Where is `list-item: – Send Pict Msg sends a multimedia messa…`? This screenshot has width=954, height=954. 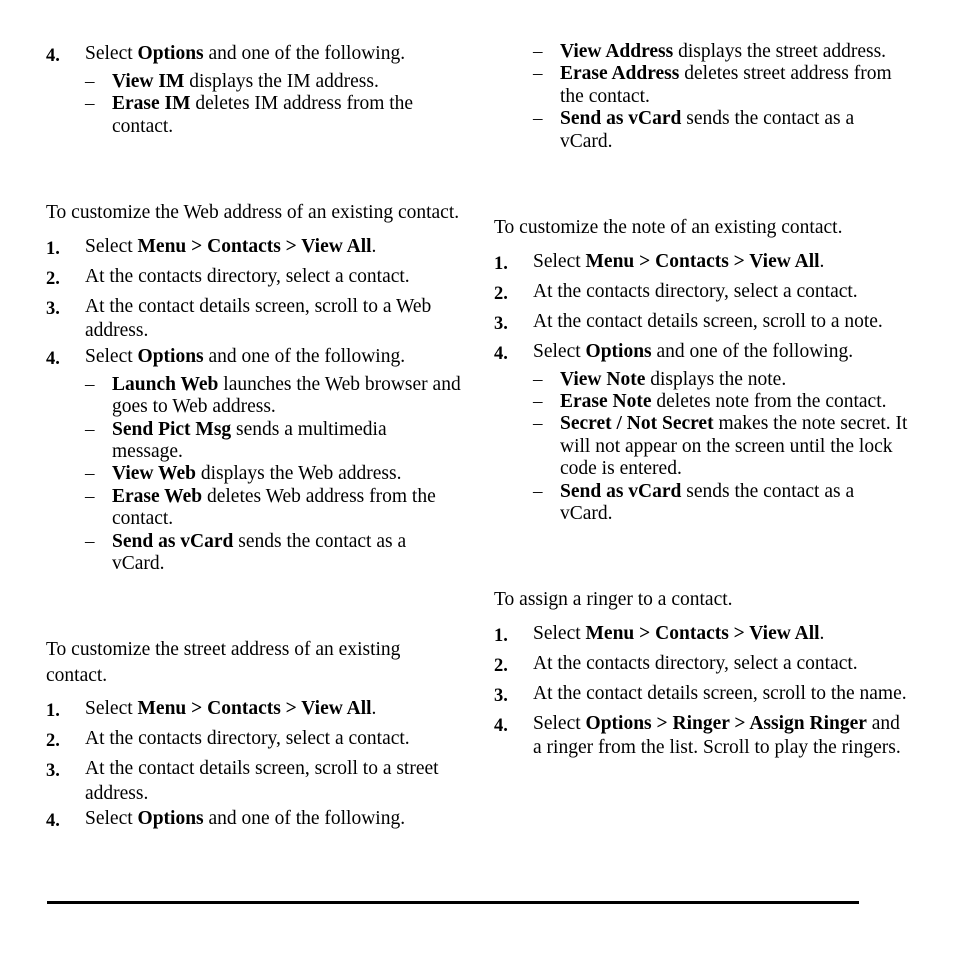 list-item: – Send Pict Msg sends a multimedia messa… is located at coordinates (273, 441).